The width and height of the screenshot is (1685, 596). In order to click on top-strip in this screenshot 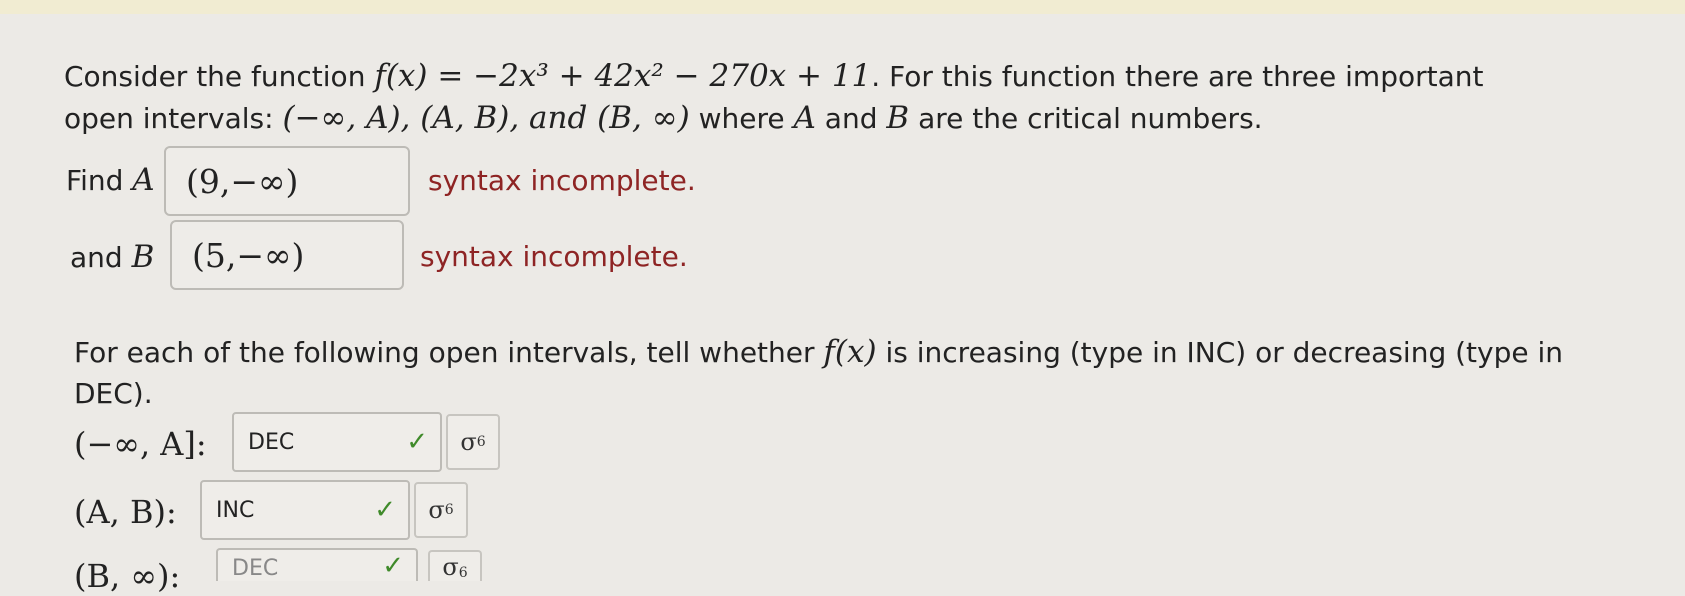, I will do `click(842, 7)`.